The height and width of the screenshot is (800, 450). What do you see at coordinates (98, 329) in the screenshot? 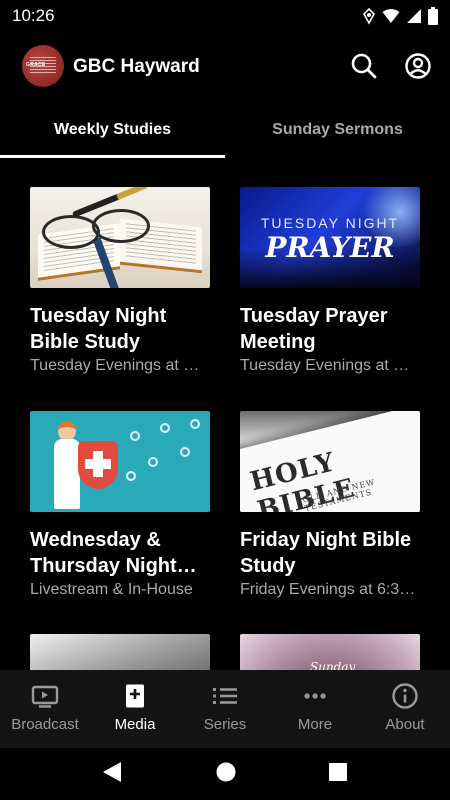
I see `card-title: Tuesday Night Bible Study` at bounding box center [98, 329].